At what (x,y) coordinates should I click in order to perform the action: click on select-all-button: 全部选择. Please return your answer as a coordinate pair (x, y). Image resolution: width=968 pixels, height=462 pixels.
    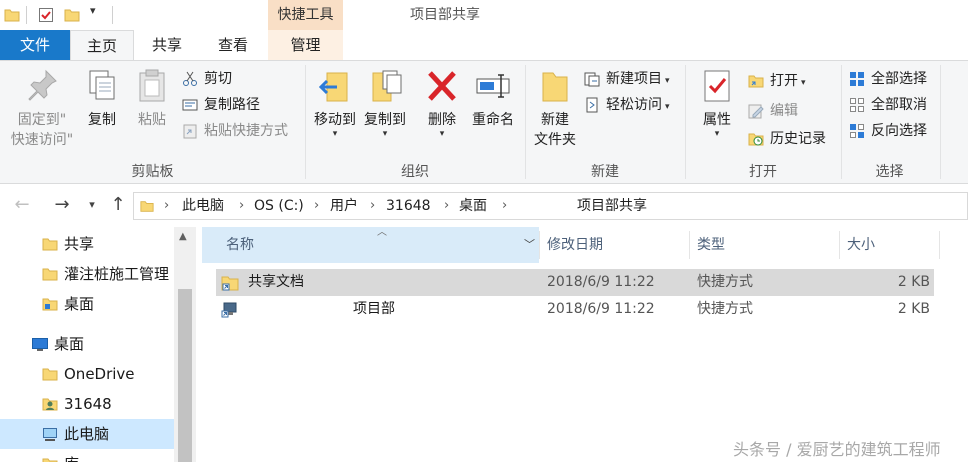
    Looking at the image, I should click on (888, 79).